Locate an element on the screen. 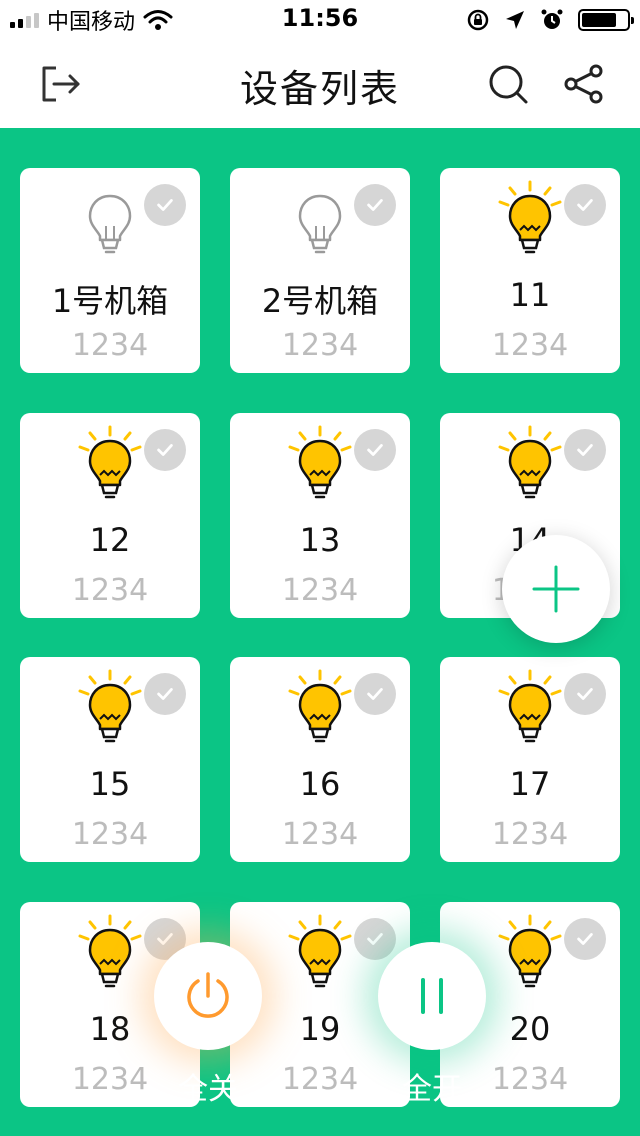 The height and width of the screenshot is (1136, 640). all-off-button is located at coordinates (208, 996).